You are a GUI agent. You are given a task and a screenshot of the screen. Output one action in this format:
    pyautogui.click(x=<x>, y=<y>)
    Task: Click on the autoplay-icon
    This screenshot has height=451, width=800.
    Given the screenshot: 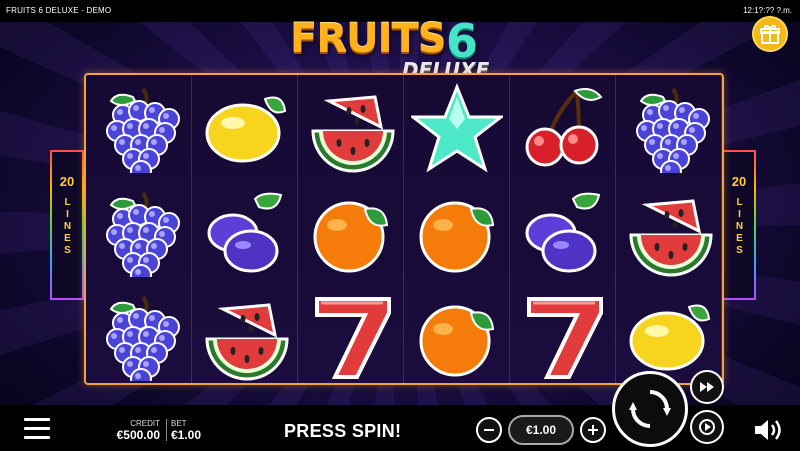 What is the action you would take?
    pyautogui.click(x=707, y=427)
    